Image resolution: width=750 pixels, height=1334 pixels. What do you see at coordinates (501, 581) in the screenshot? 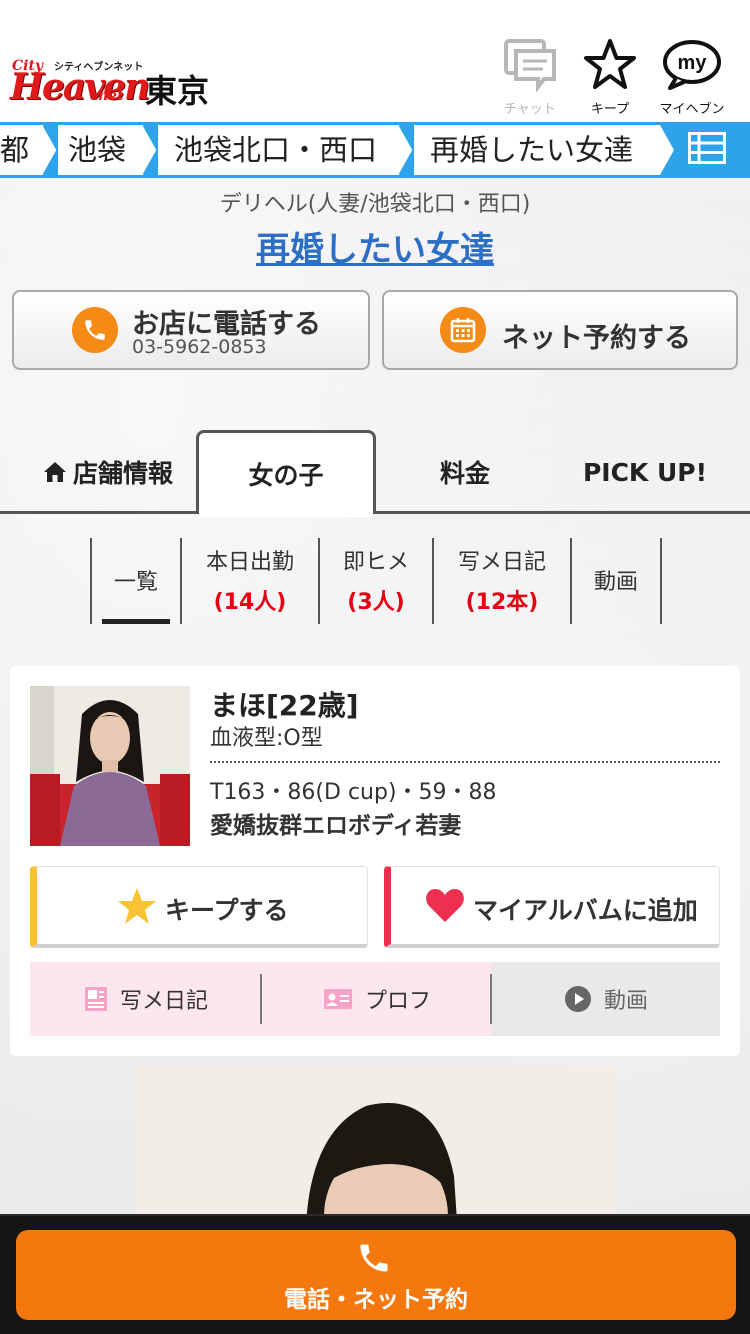
I see `subtab-diary: 写メ日記 (12本)` at bounding box center [501, 581].